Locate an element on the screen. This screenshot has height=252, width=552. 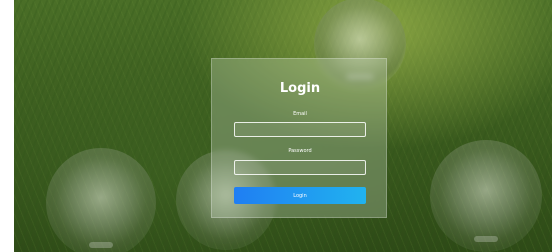
email-field is located at coordinates (300, 129).